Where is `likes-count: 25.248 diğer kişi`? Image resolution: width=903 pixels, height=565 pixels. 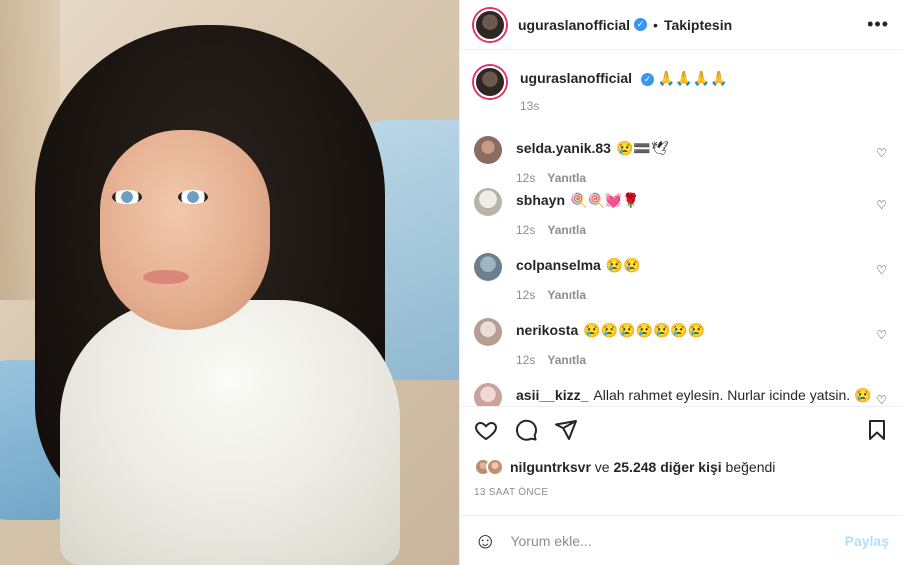 likes-count: 25.248 diğer kişi is located at coordinates (667, 467).